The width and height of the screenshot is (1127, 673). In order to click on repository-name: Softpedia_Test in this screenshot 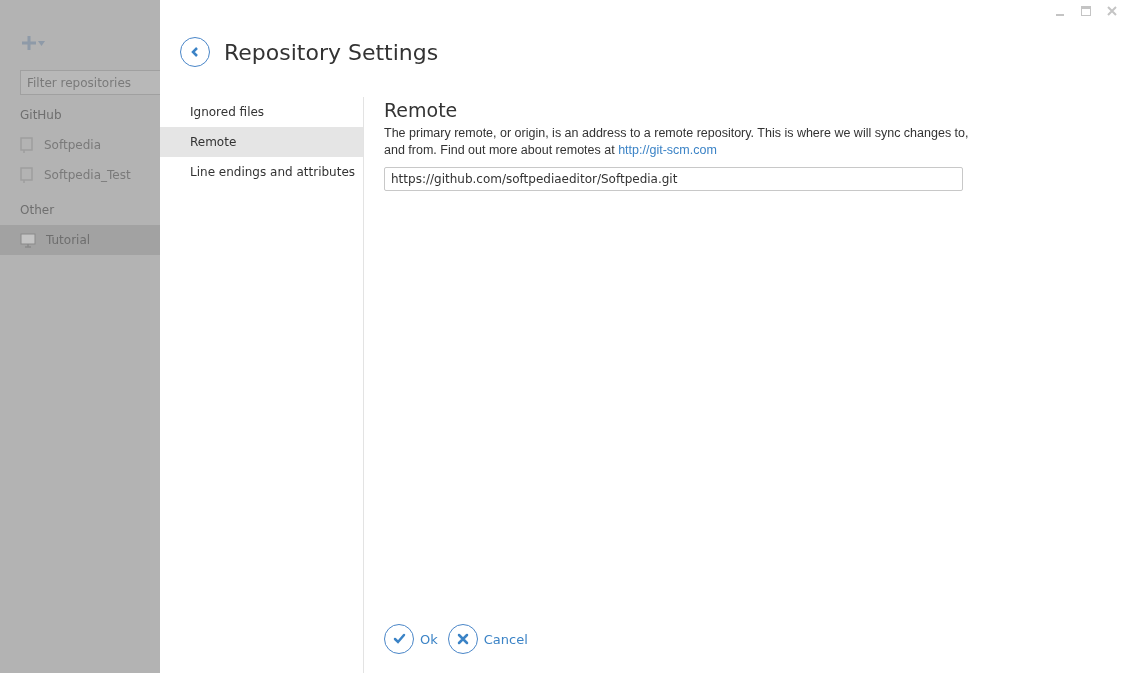, I will do `click(87, 175)`.